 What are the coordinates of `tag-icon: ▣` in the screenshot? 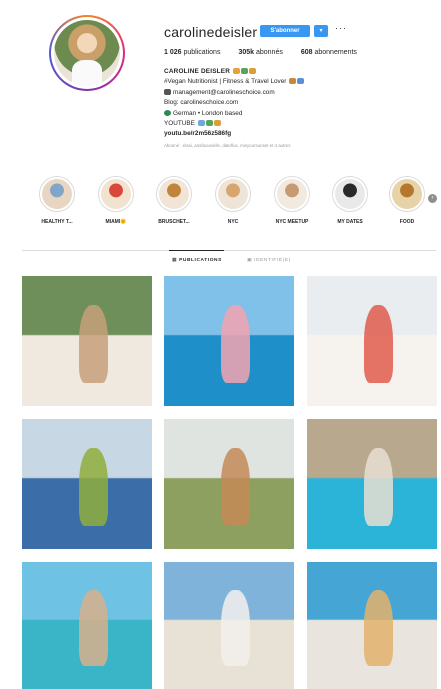 It's located at (250, 260).